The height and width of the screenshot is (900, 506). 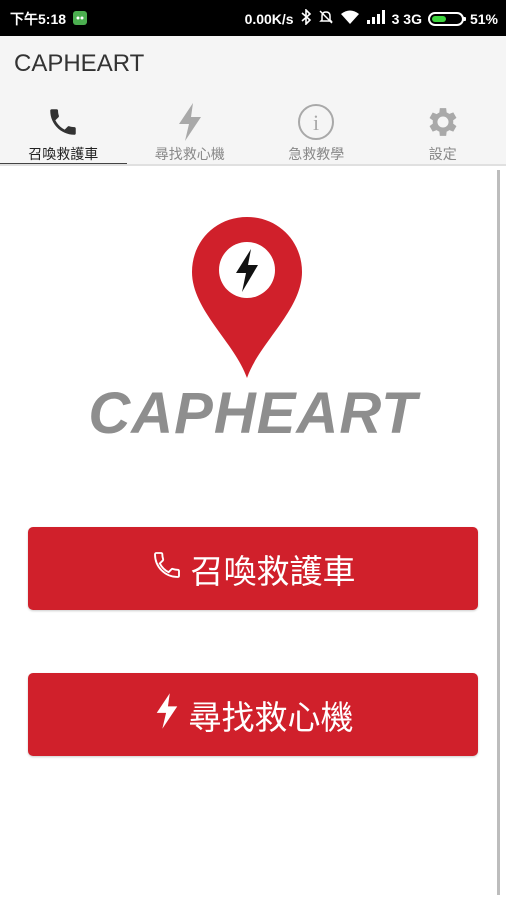 I want to click on mute-bell-icon, so click(x=326, y=18).